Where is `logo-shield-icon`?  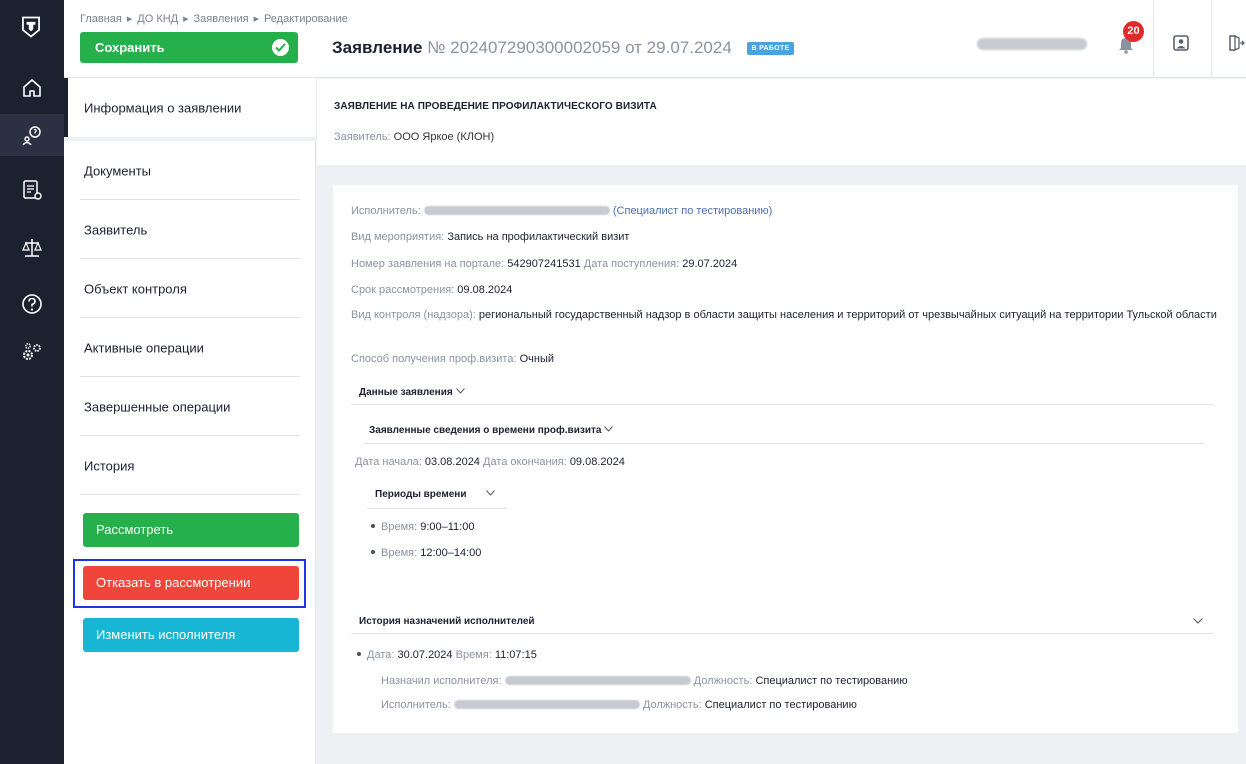 logo-shield-icon is located at coordinates (32, 31).